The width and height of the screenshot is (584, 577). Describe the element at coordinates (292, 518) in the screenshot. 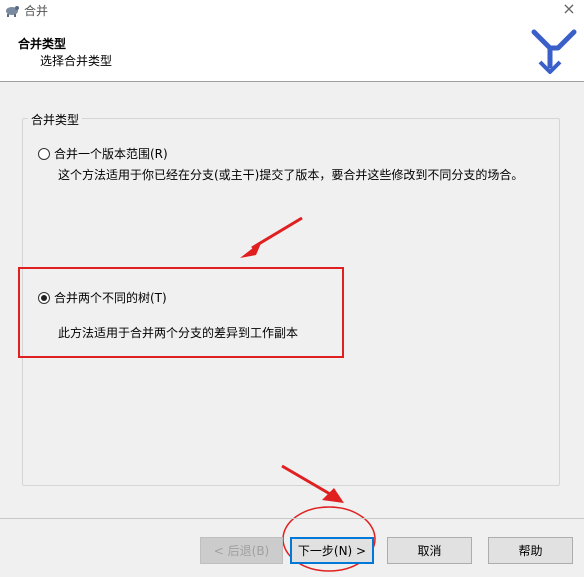

I see `footer-divider` at that location.